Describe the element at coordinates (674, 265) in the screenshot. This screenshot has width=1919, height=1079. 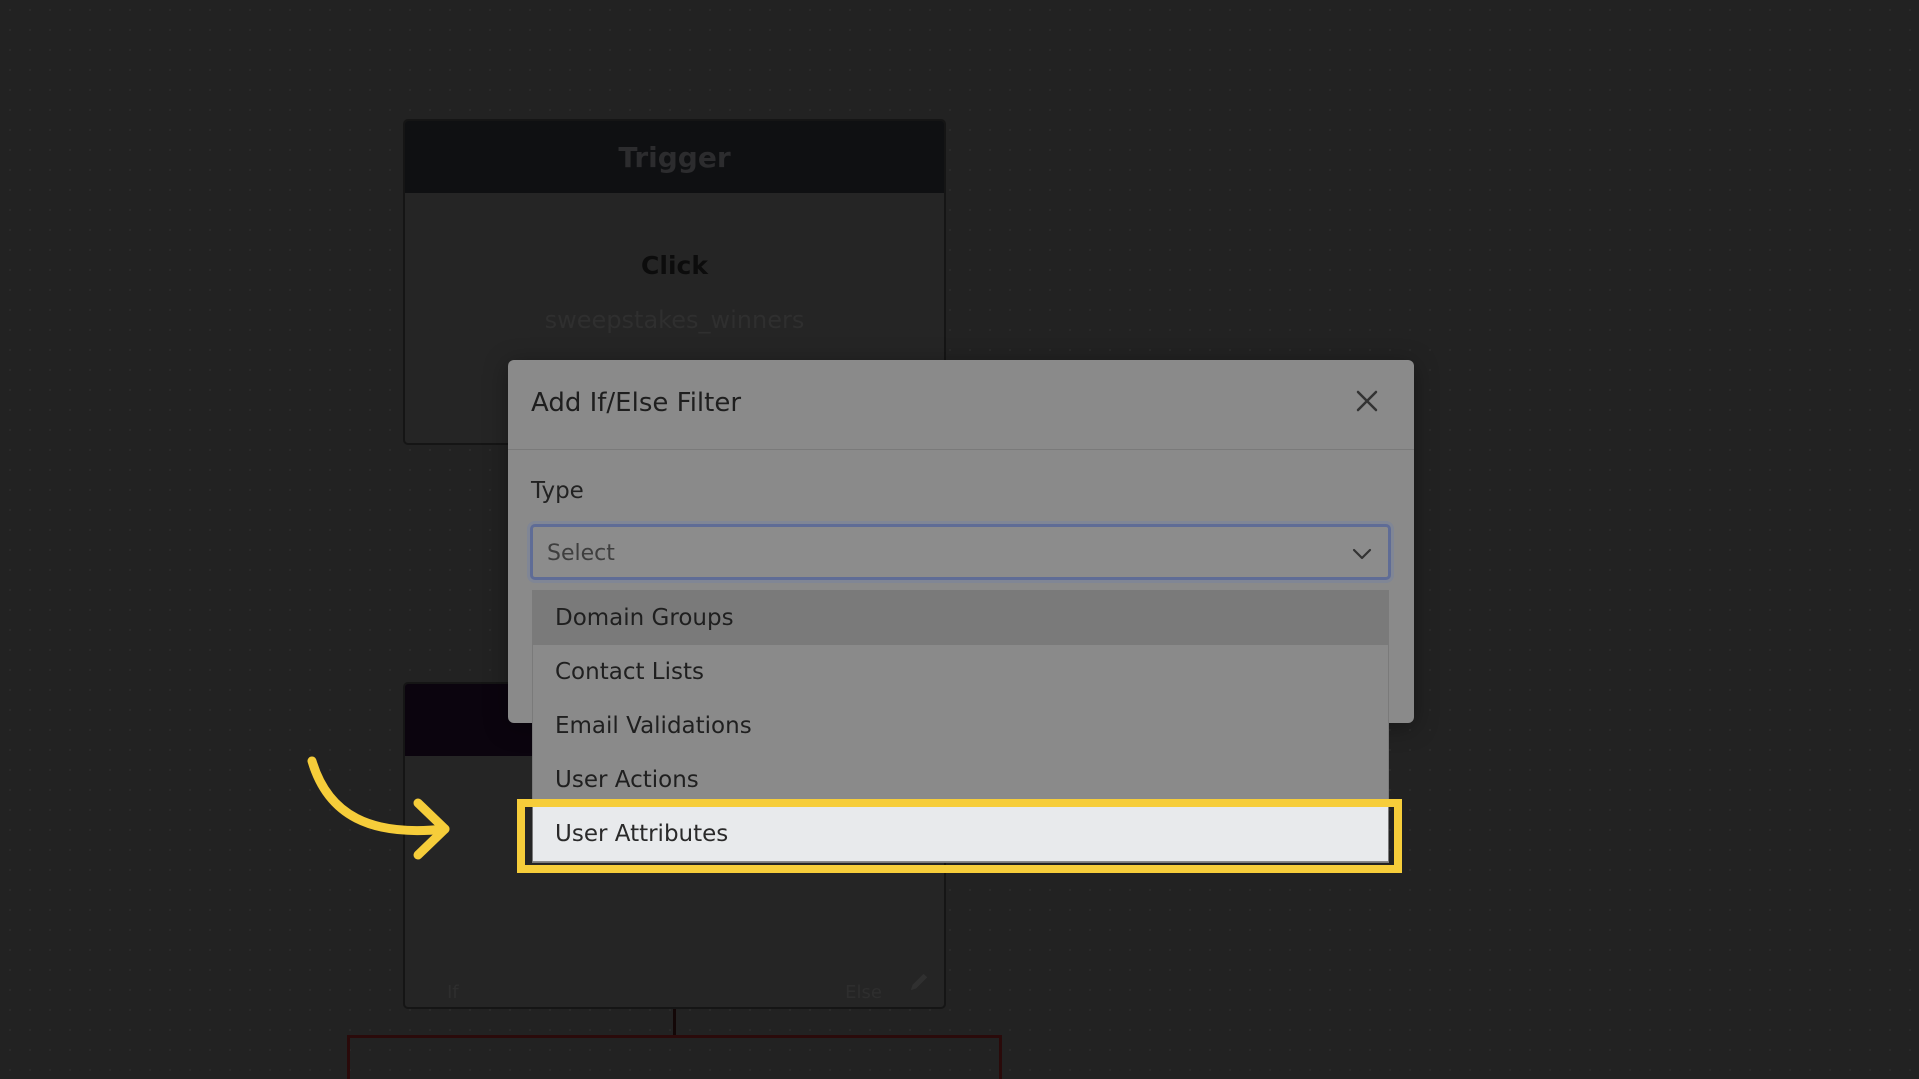
I see `trigger-node-title: Click` at that location.